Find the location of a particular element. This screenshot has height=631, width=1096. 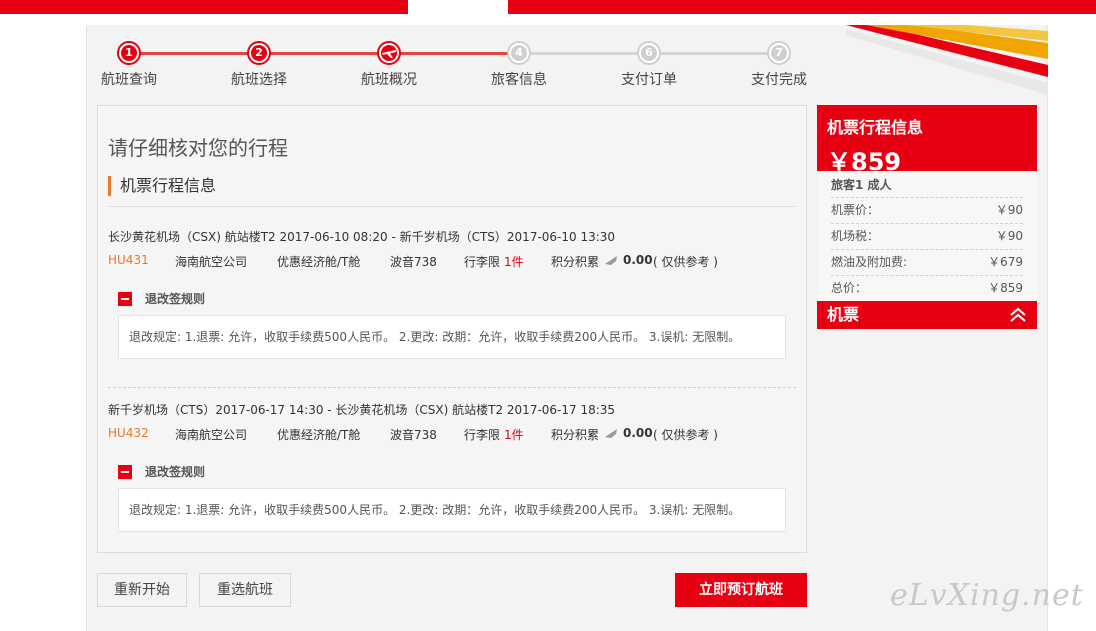

step-number: 7 is located at coordinates (779, 53).